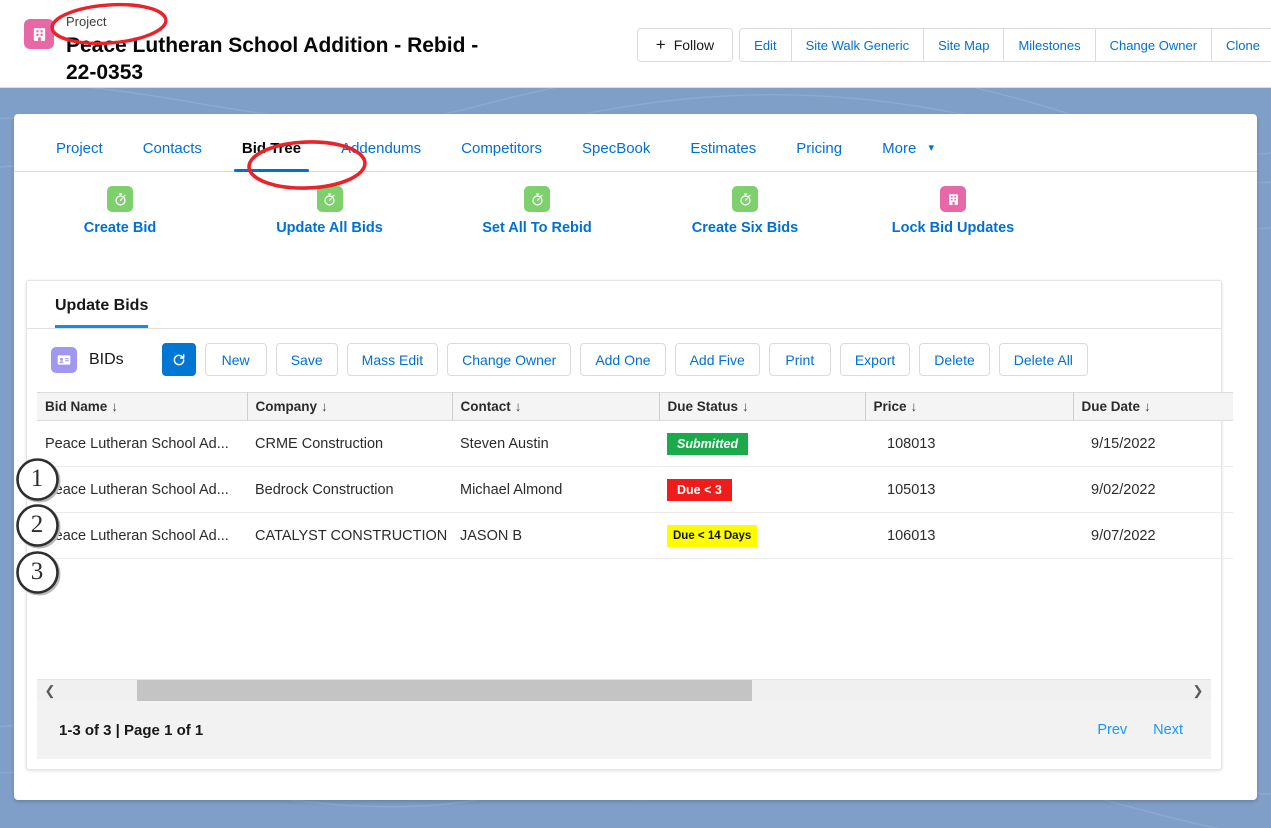 The image size is (1271, 828). I want to click on scrollbar-thumb, so click(444, 690).